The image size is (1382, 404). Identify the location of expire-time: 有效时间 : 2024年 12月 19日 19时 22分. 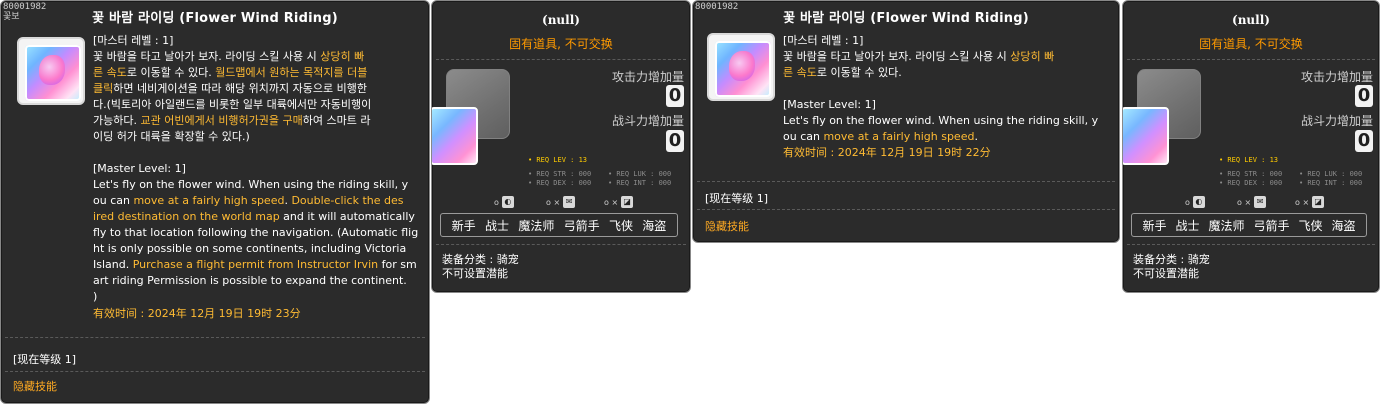
(887, 152).